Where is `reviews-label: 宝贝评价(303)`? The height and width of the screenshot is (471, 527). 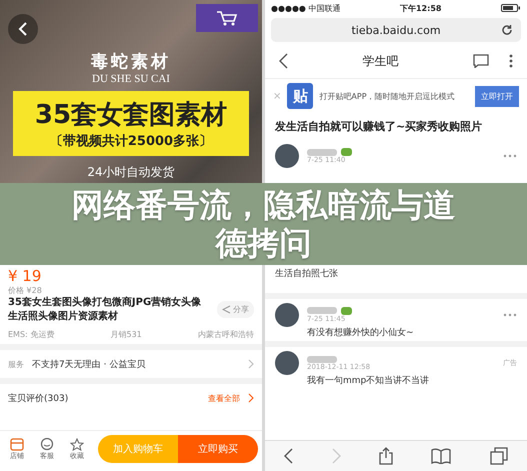
reviews-label: 宝贝评价(303) is located at coordinates (39, 398).